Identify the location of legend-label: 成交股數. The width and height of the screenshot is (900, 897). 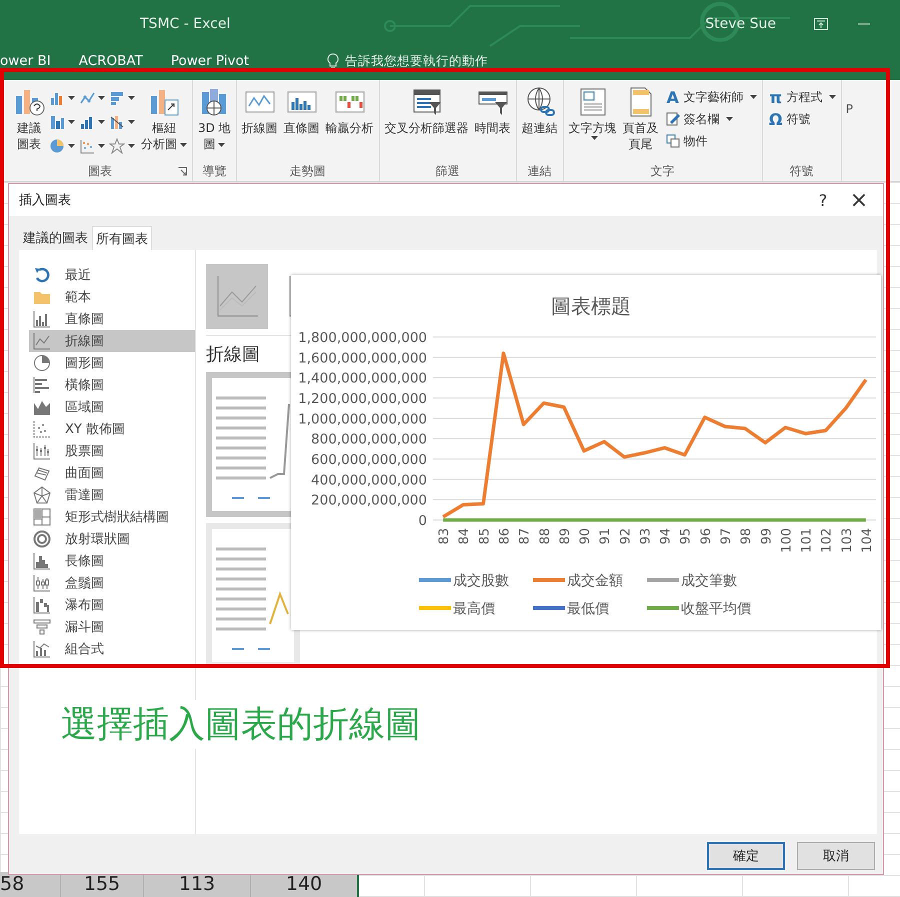
(481, 581).